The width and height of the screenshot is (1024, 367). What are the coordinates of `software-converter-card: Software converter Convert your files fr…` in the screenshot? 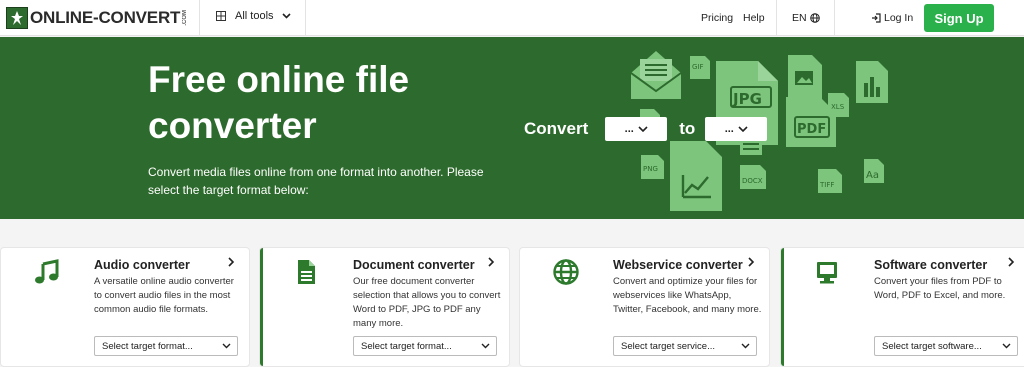 It's located at (902, 307).